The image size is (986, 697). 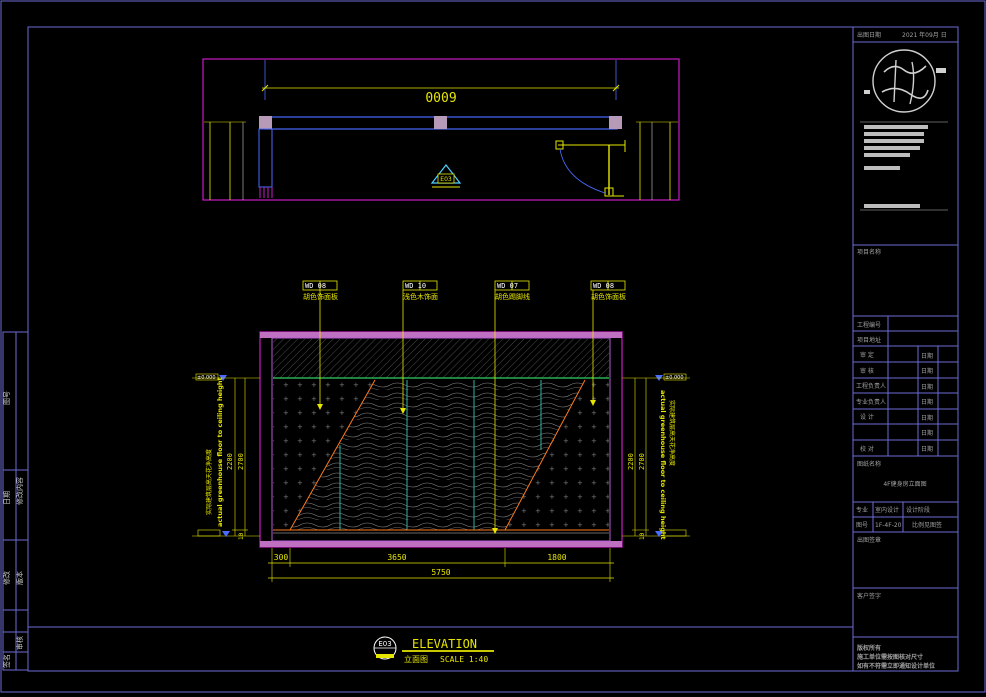 I want to click on drawing-no-label: 图号, so click(x=862, y=525).